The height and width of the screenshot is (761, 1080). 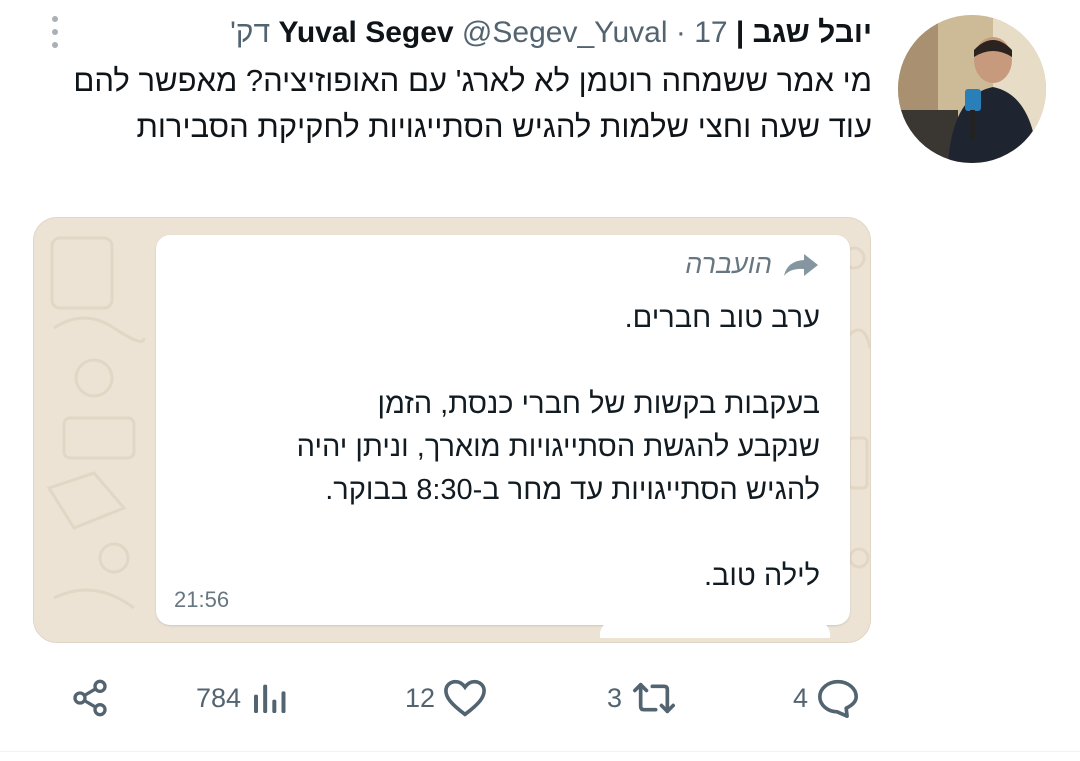 I want to click on views-count: 784, so click(x=219, y=697).